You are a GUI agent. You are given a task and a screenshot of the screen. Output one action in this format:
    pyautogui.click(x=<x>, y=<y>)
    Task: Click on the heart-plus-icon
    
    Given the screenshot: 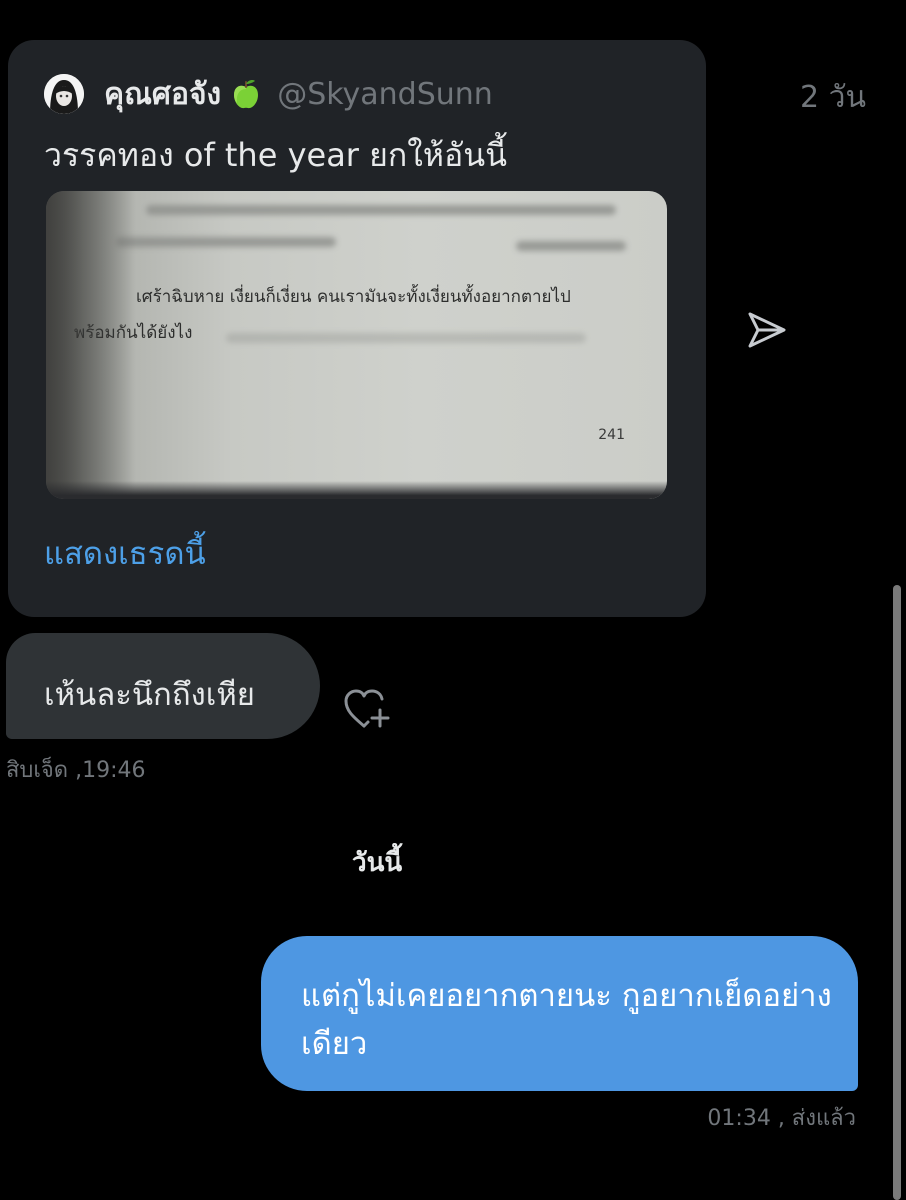 What is the action you would take?
    pyautogui.click(x=368, y=709)
    